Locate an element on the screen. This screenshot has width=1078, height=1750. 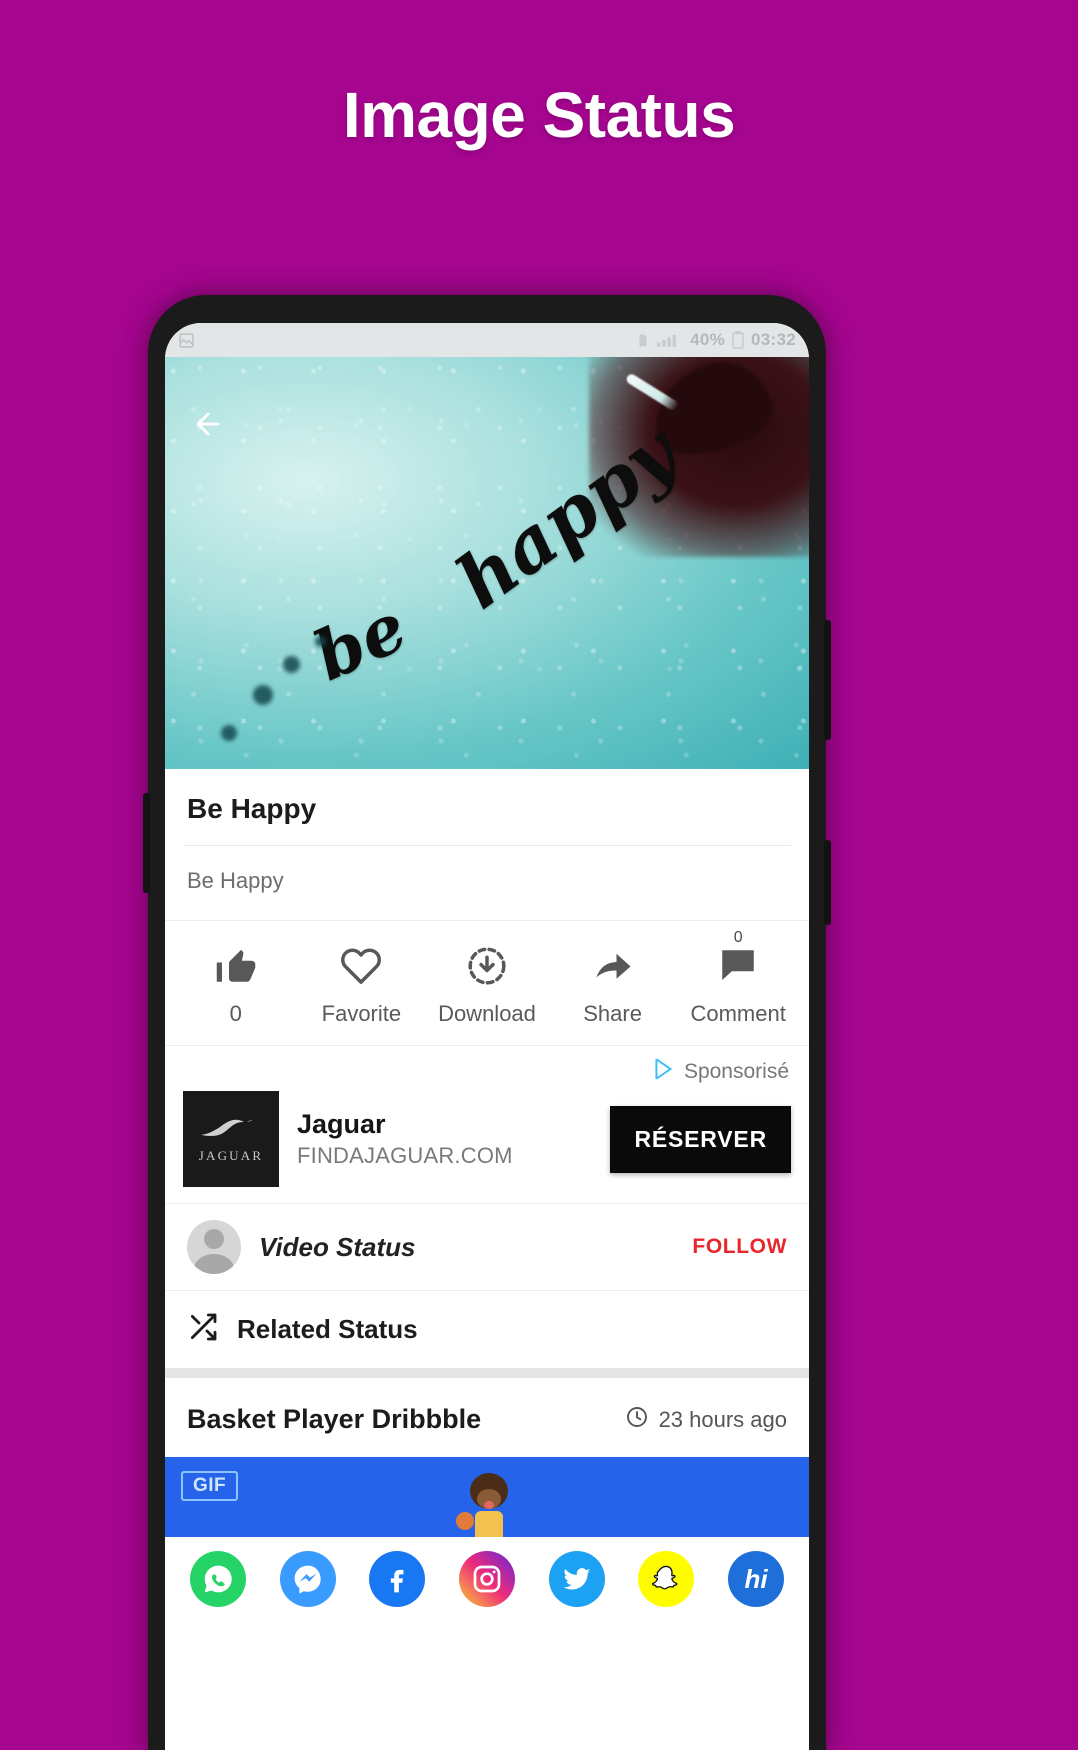
related-item-title: Basket Player Dribbble is located at coordinates (334, 1419).